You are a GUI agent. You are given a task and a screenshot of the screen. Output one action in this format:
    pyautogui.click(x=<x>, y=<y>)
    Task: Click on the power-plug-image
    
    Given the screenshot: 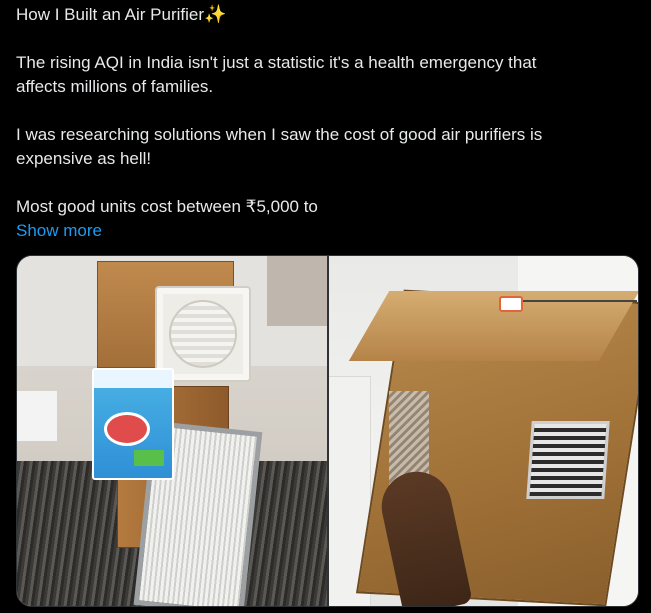 What is the action you would take?
    pyautogui.click(x=510, y=304)
    